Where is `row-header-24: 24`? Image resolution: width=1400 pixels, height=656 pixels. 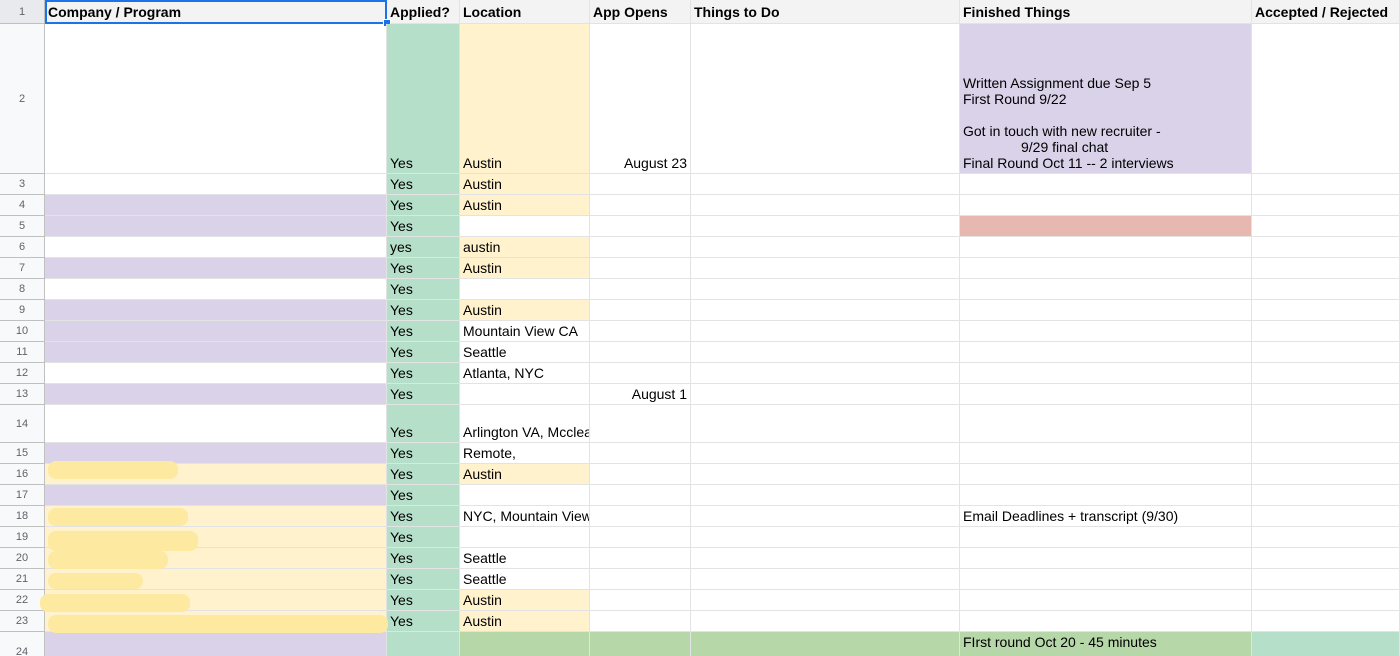
row-header-24: 24 is located at coordinates (22, 644).